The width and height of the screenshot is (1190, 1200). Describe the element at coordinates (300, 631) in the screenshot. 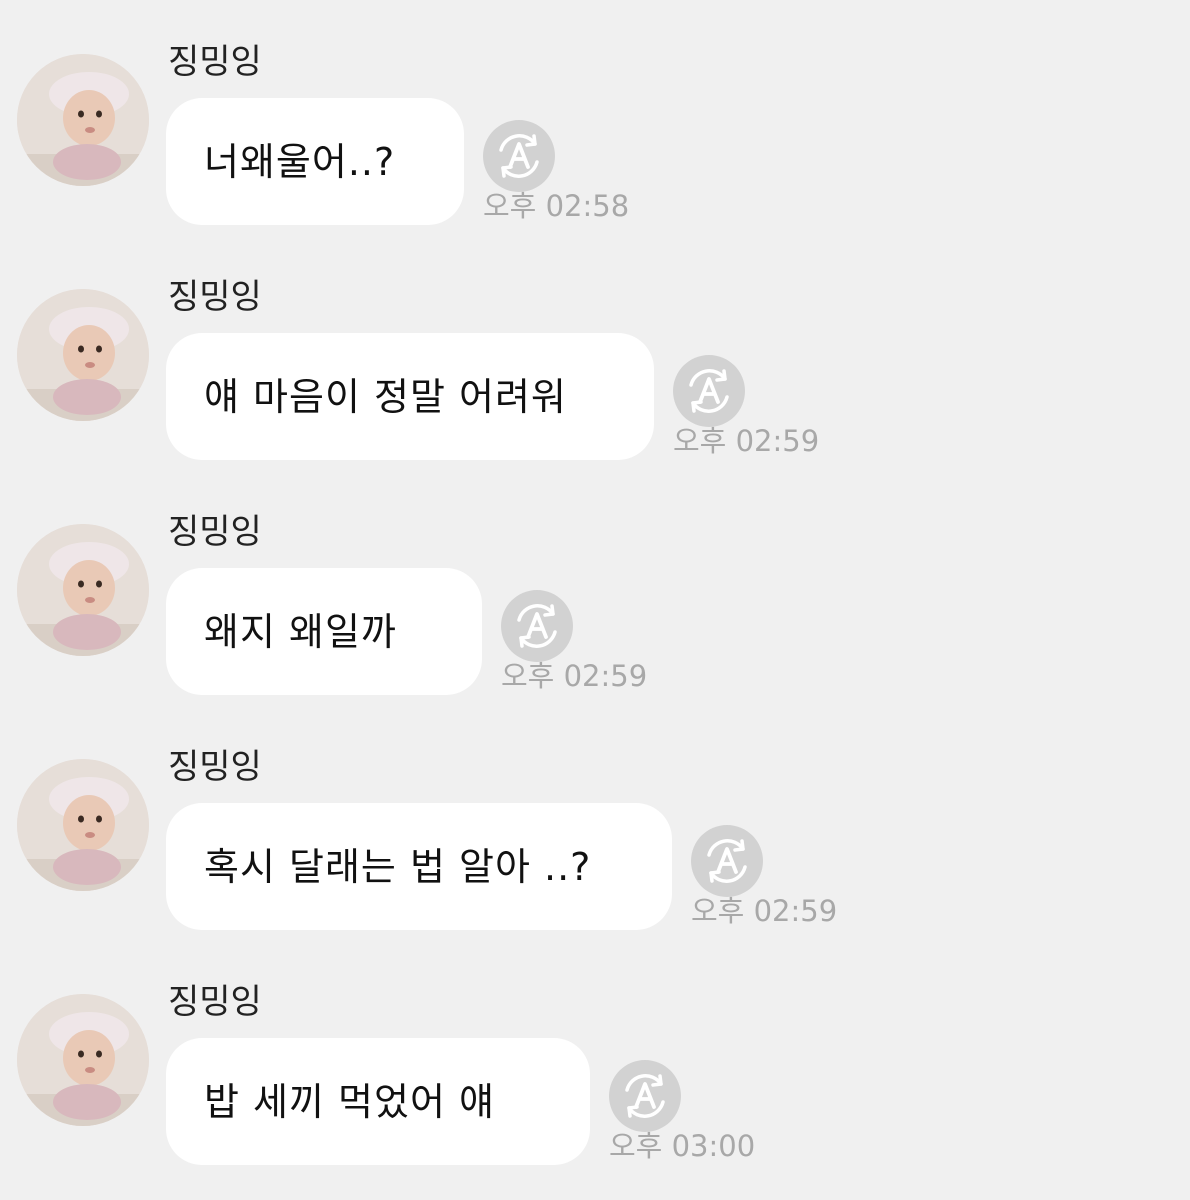

I see `message-text: 왜지 왜일까` at that location.